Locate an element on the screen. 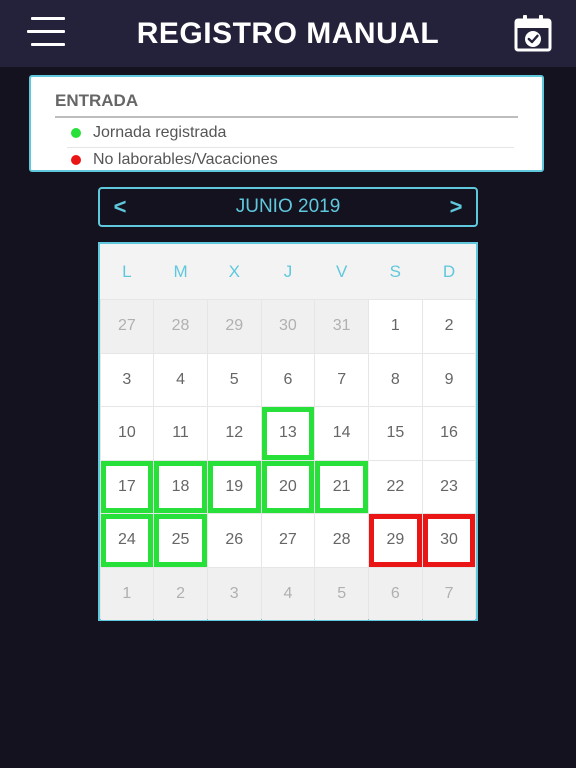 The image size is (576, 768). legend-item-registered: Jornada registrada is located at coordinates (290, 134).